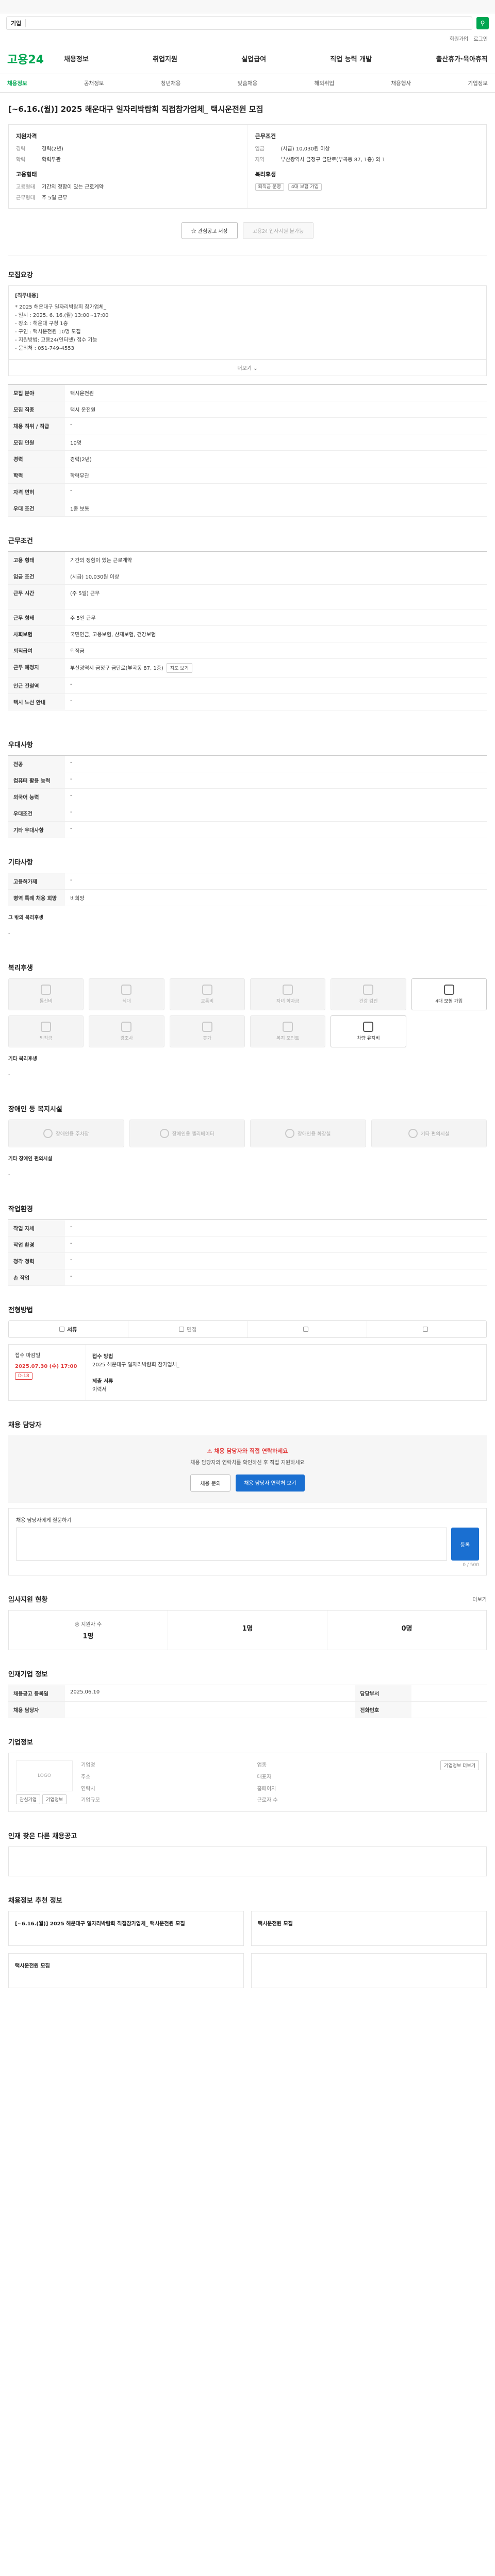 The height and width of the screenshot is (2576, 495). What do you see at coordinates (207, 994) in the screenshot?
I see `welfare-tile: 교통비` at bounding box center [207, 994].